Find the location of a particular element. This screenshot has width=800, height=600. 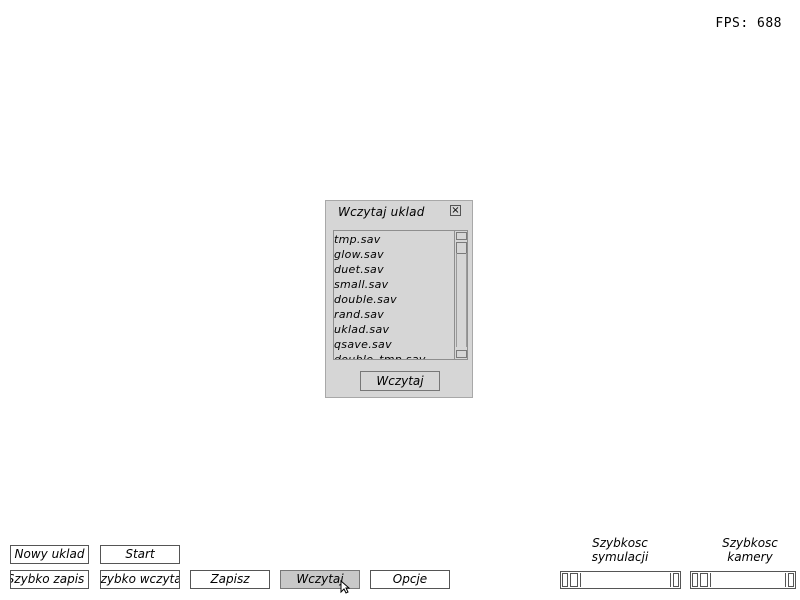

save-button: Zapisz is located at coordinates (230, 579).